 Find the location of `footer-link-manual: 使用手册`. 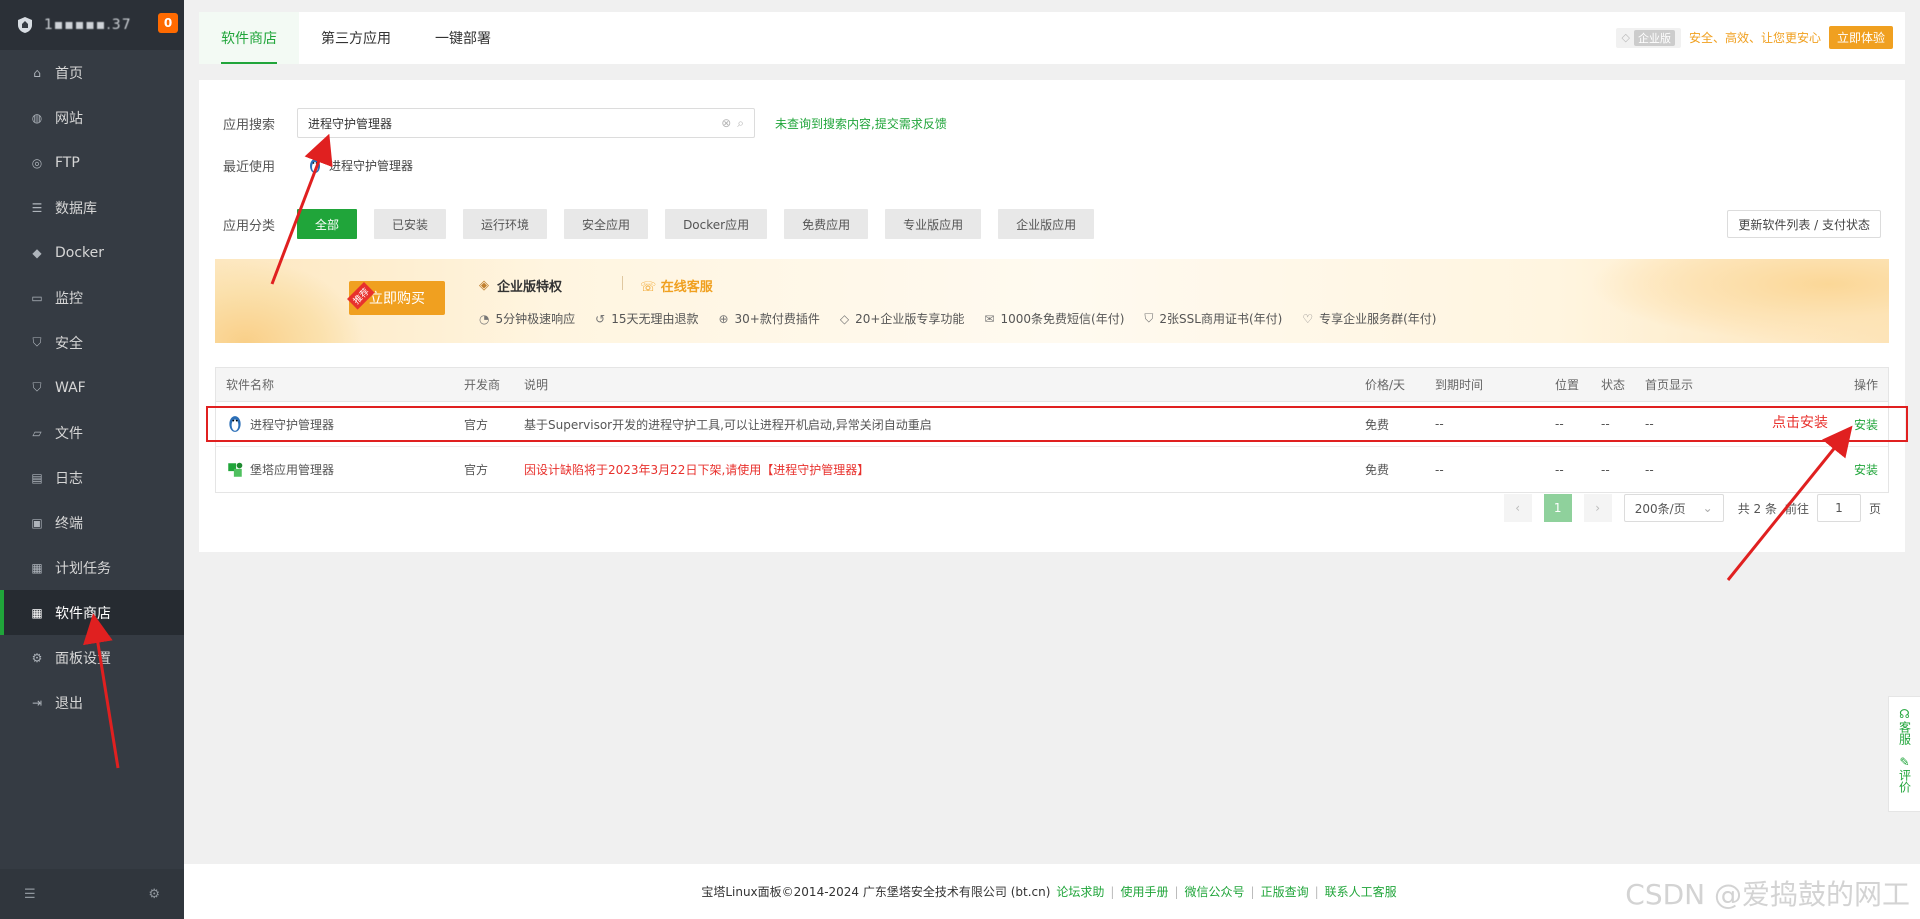

footer-link-manual: 使用手册 is located at coordinates (1144, 891).